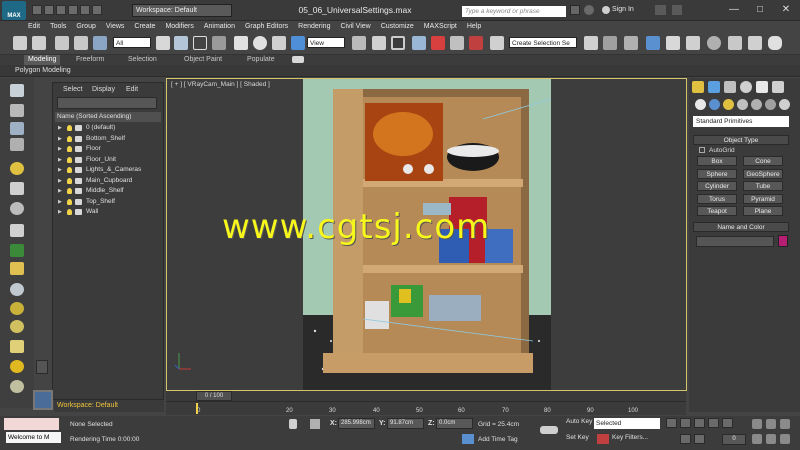 The height and width of the screenshot is (450, 800). What do you see at coordinates (405, 423) in the screenshot?
I see `y-coord-field: 91.87cm` at bounding box center [405, 423].